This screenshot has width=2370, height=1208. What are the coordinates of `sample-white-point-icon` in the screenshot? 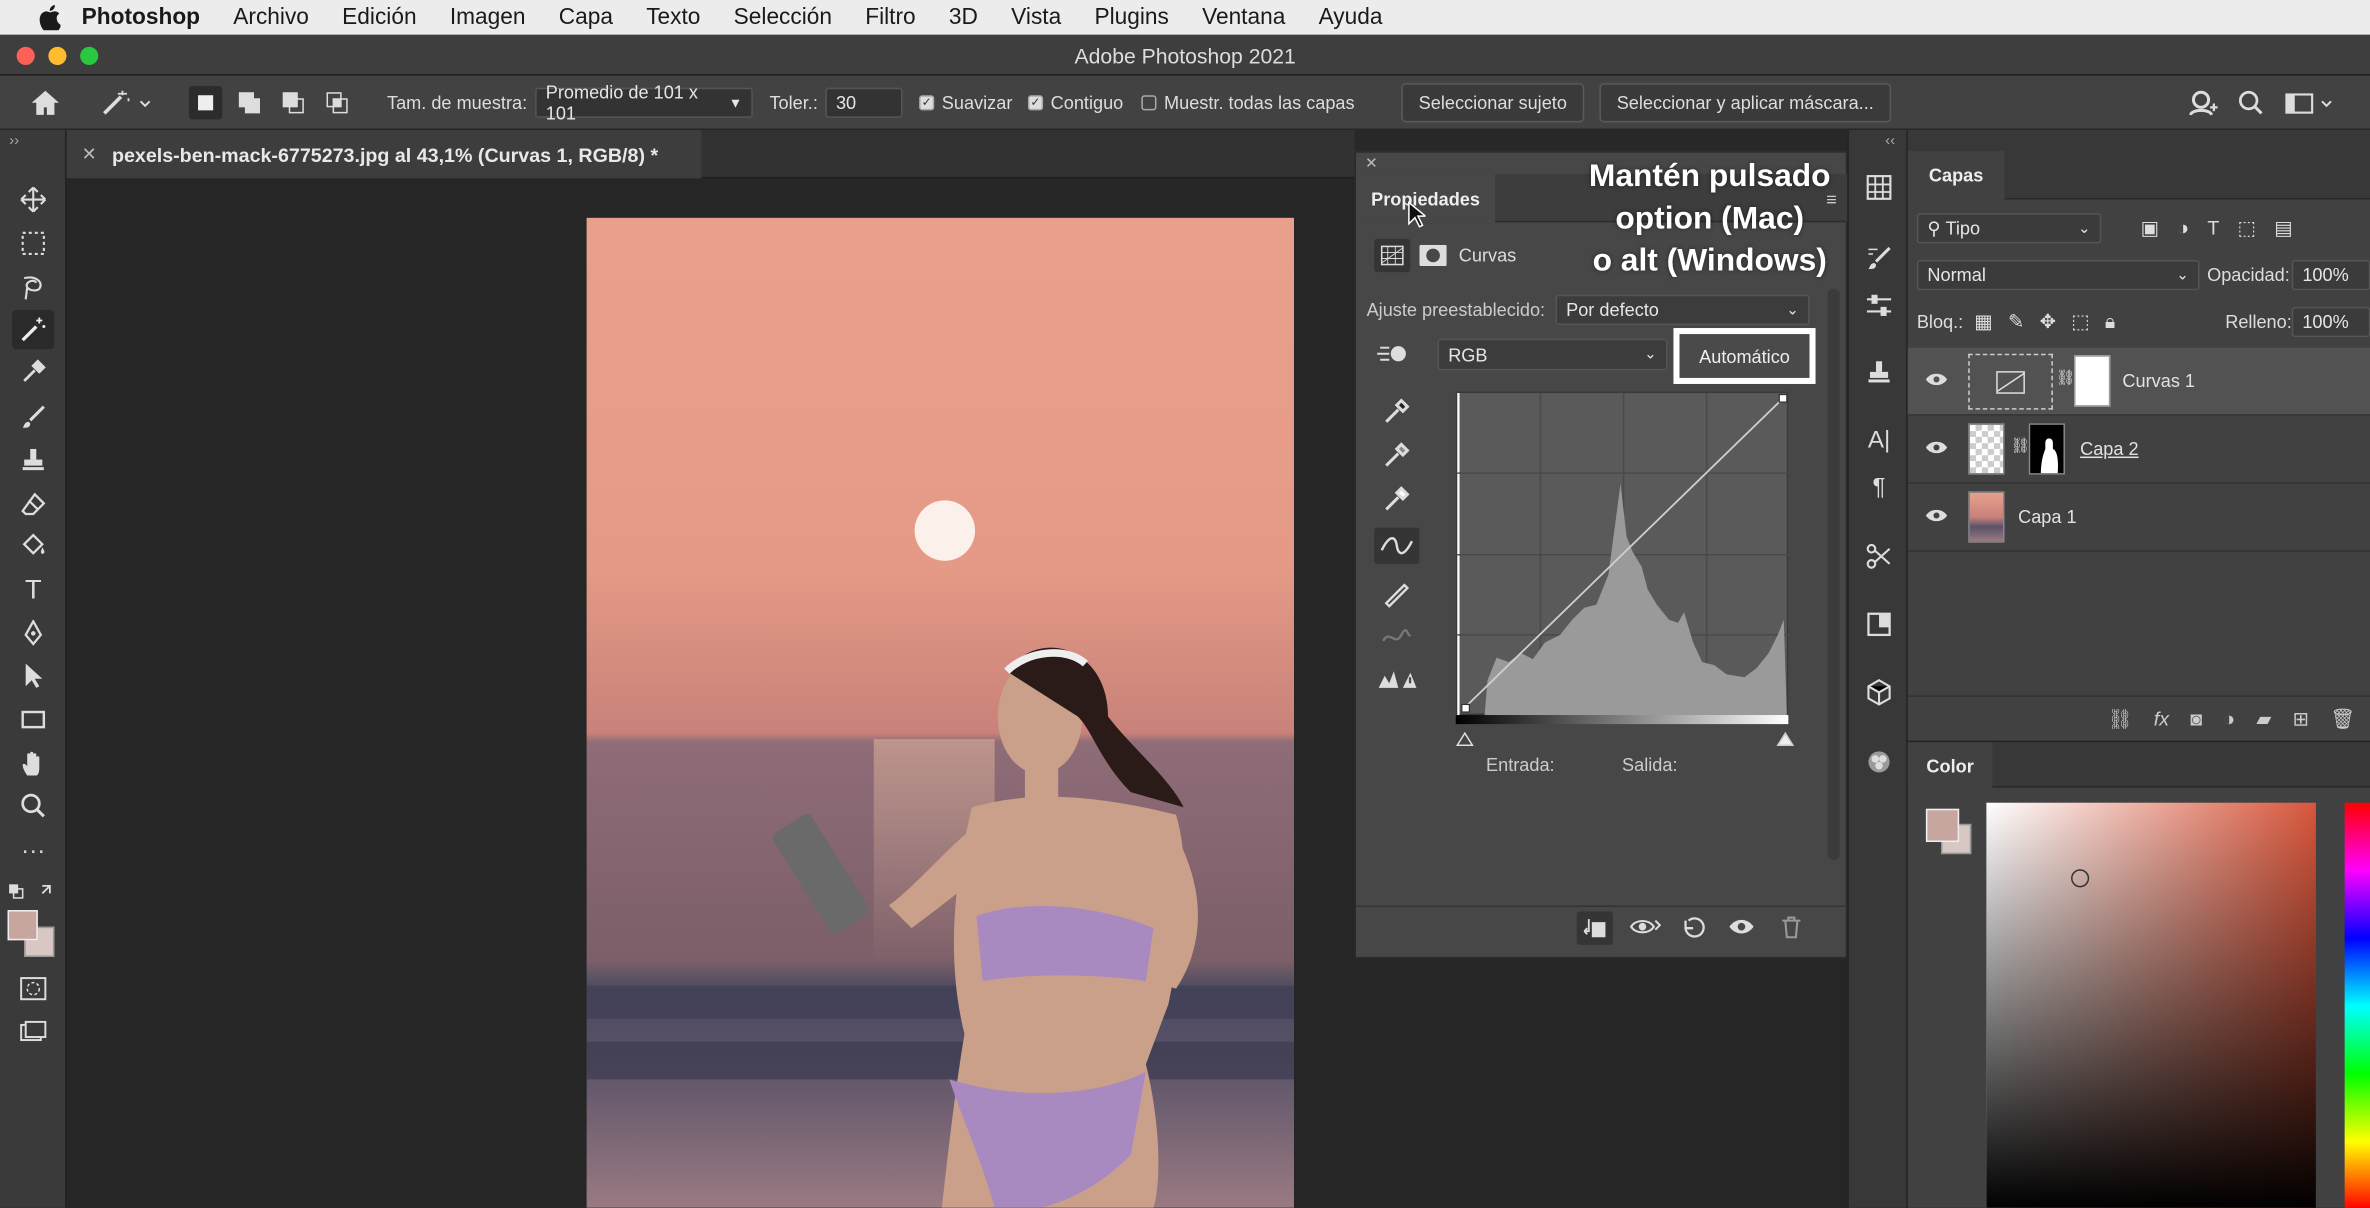 It's located at (1396, 502).